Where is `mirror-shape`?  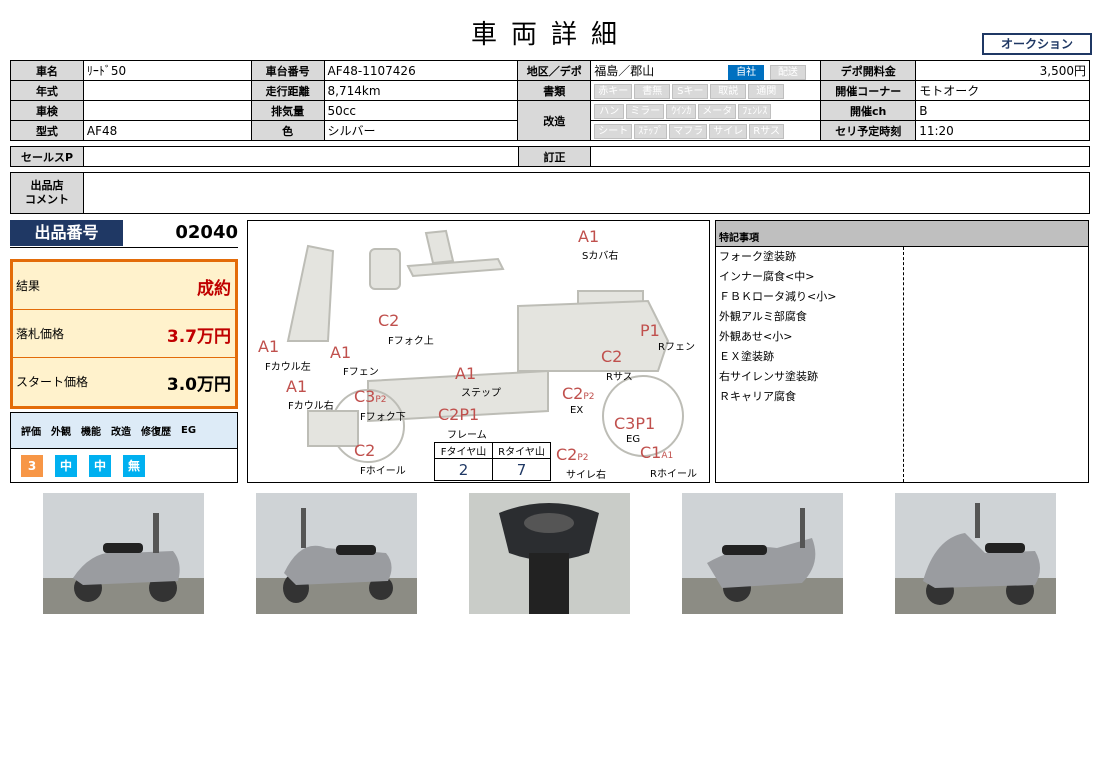 mirror-shape is located at coordinates (439, 247).